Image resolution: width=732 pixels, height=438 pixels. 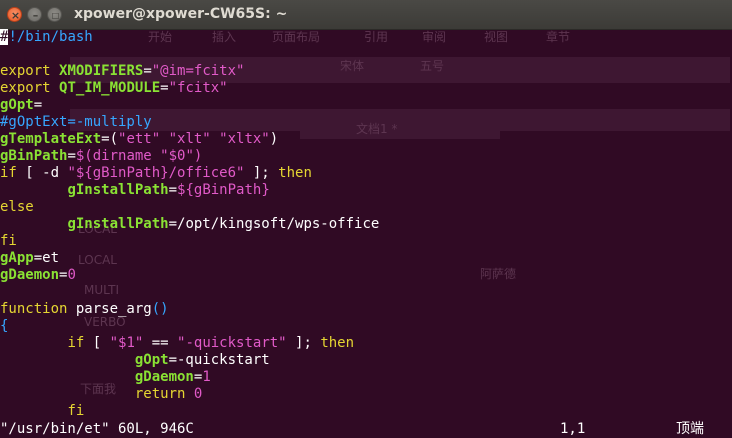 What do you see at coordinates (118, 156) in the screenshot?
I see `code-token: $(dirname` at bounding box center [118, 156].